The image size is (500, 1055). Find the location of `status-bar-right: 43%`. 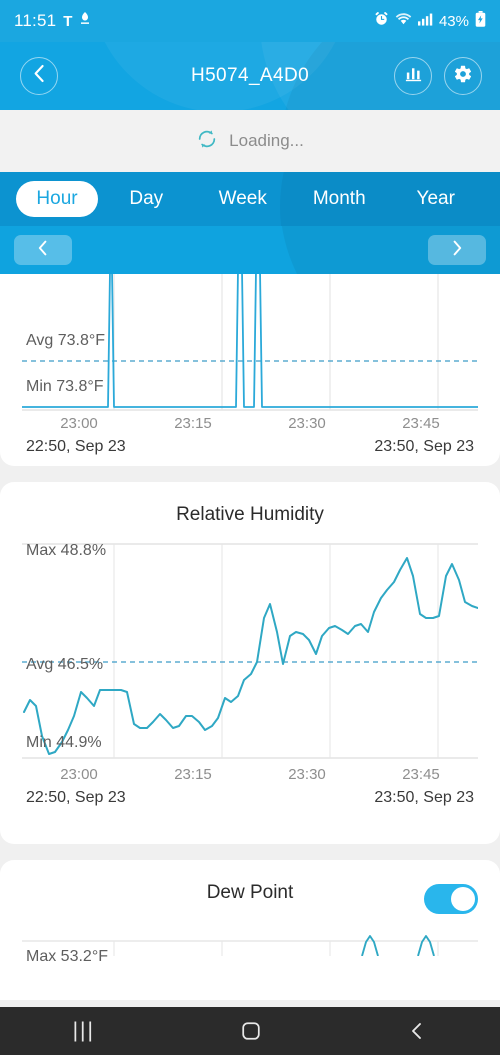

status-bar-right: 43% is located at coordinates (430, 21).